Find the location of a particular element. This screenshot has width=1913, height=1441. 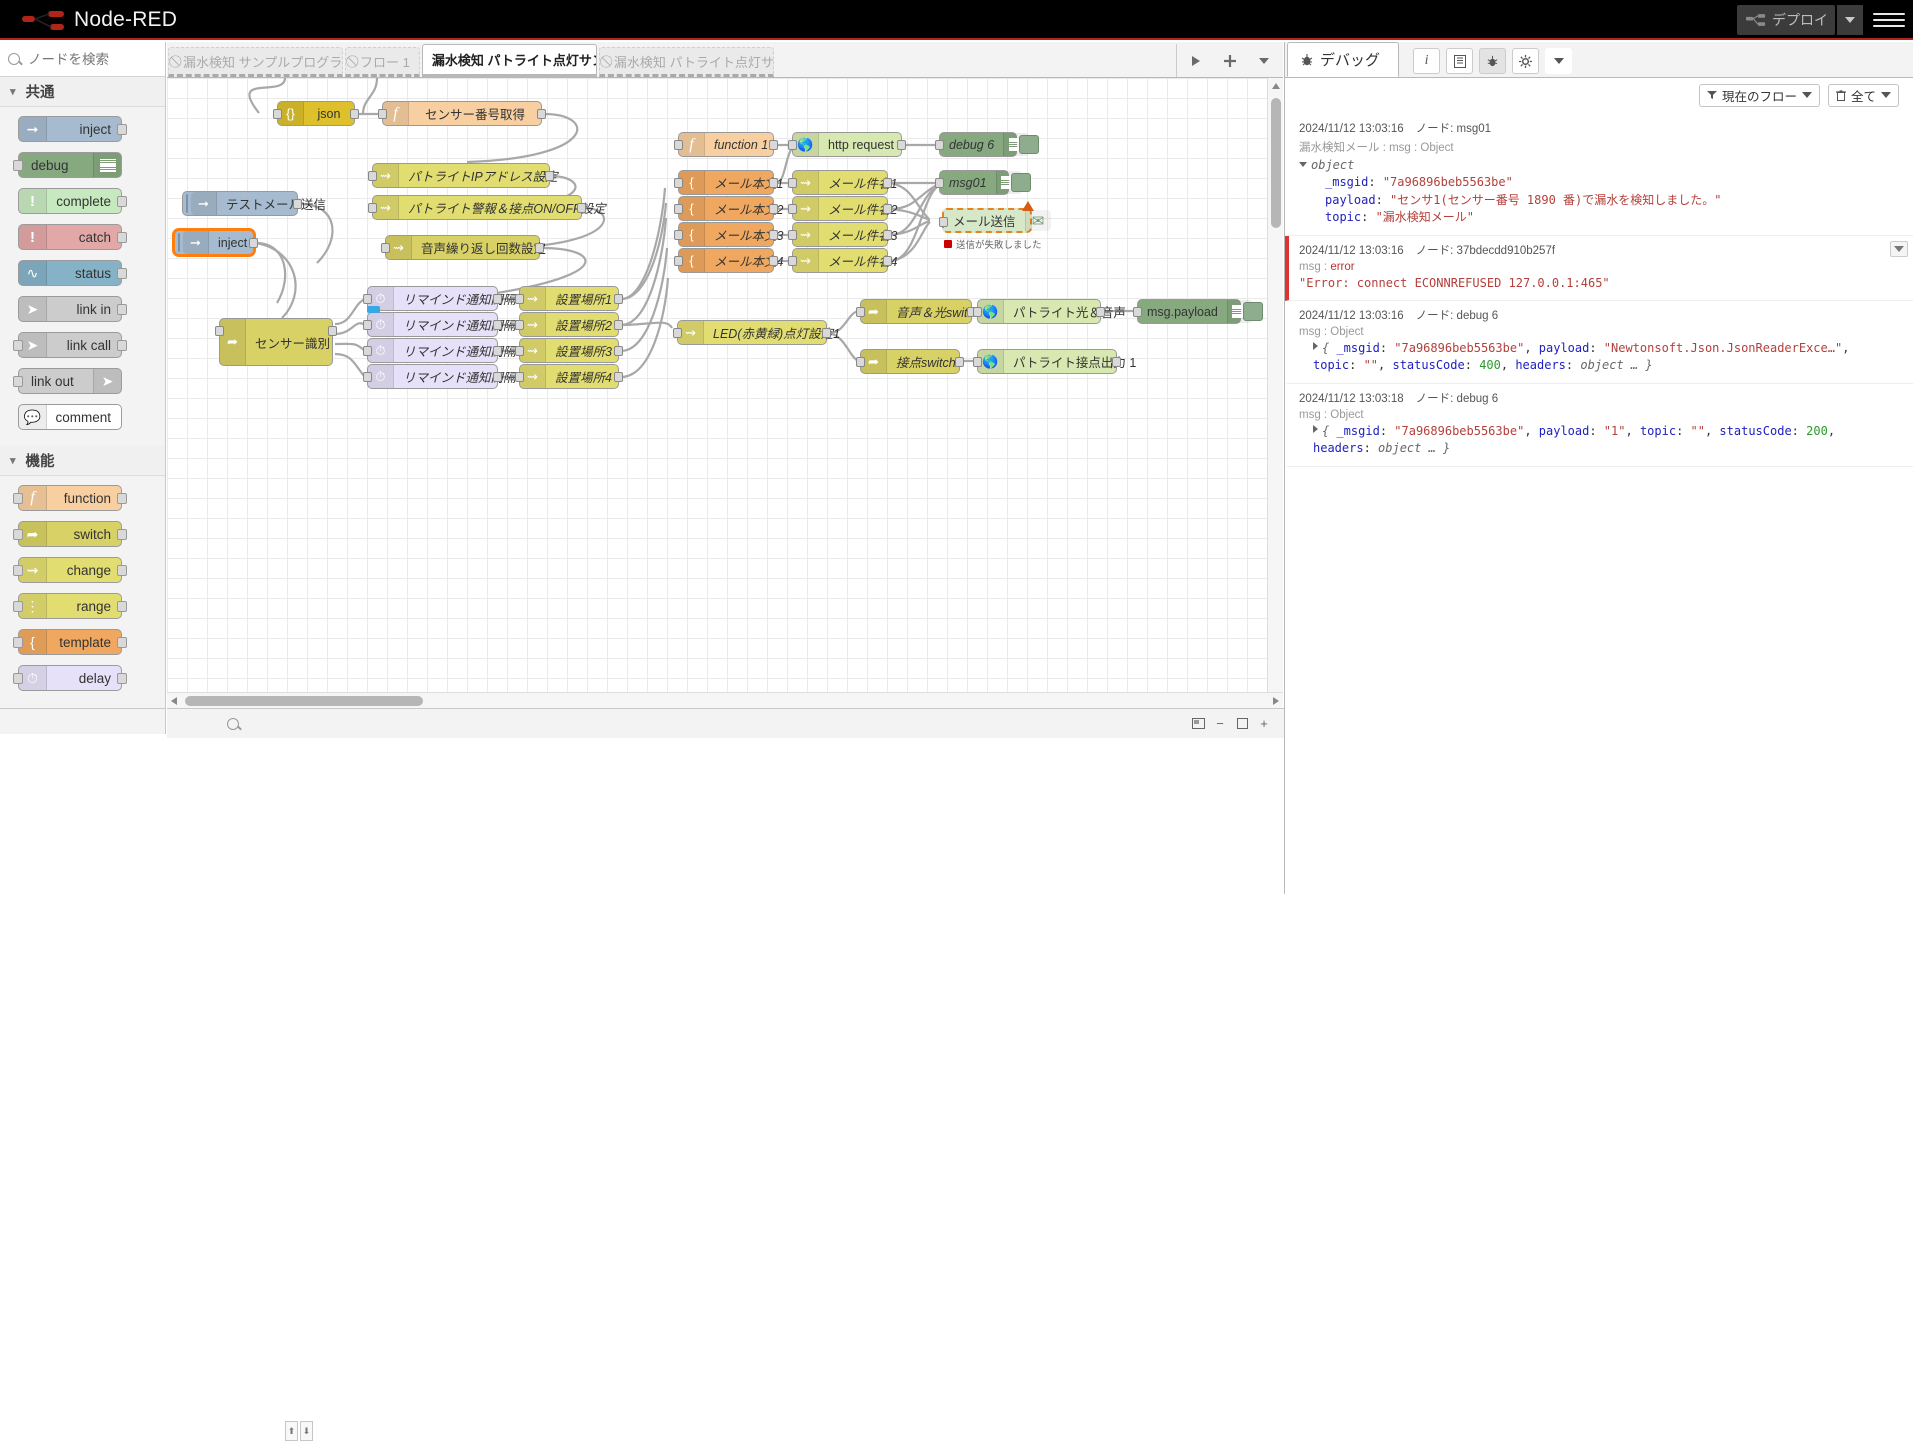

palette-node-template: {template is located at coordinates (70, 642).